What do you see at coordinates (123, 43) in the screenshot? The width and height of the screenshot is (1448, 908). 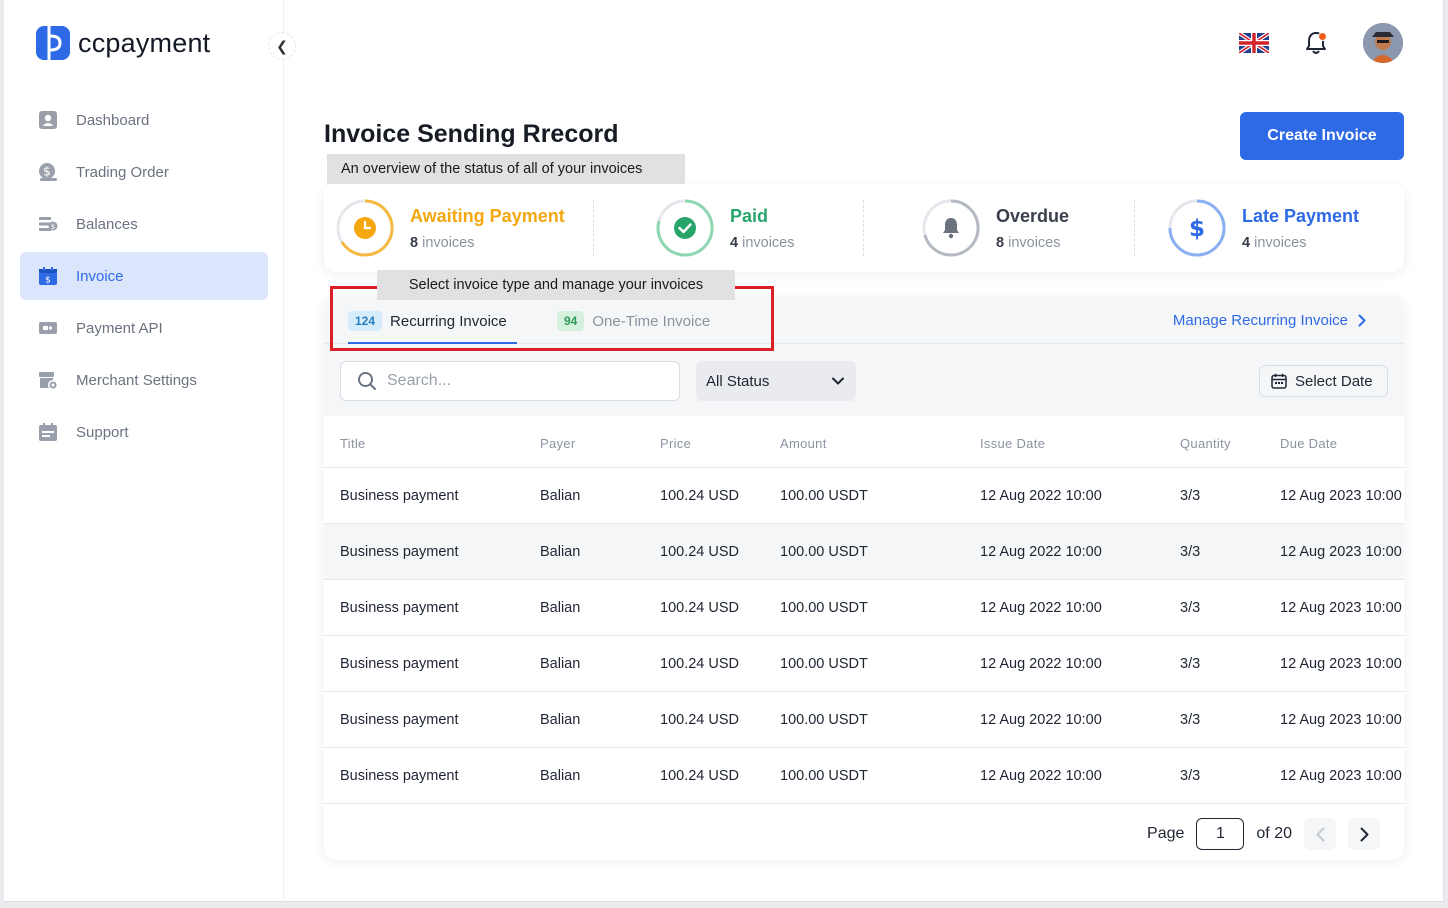 I see `brand-logo: ccpayment` at bounding box center [123, 43].